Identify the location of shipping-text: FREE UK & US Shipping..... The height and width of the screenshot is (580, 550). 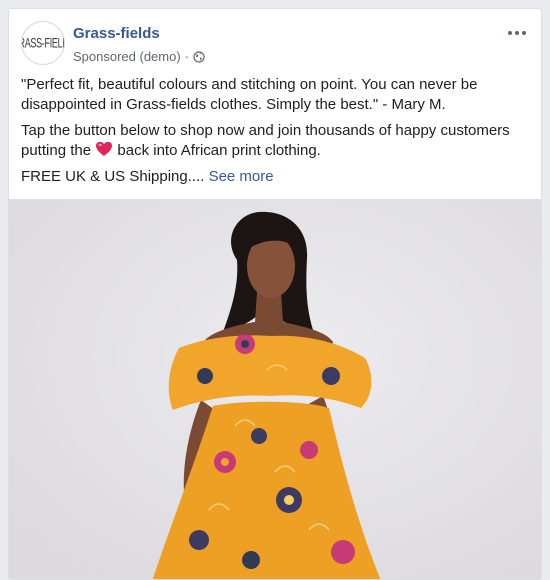
(113, 176).